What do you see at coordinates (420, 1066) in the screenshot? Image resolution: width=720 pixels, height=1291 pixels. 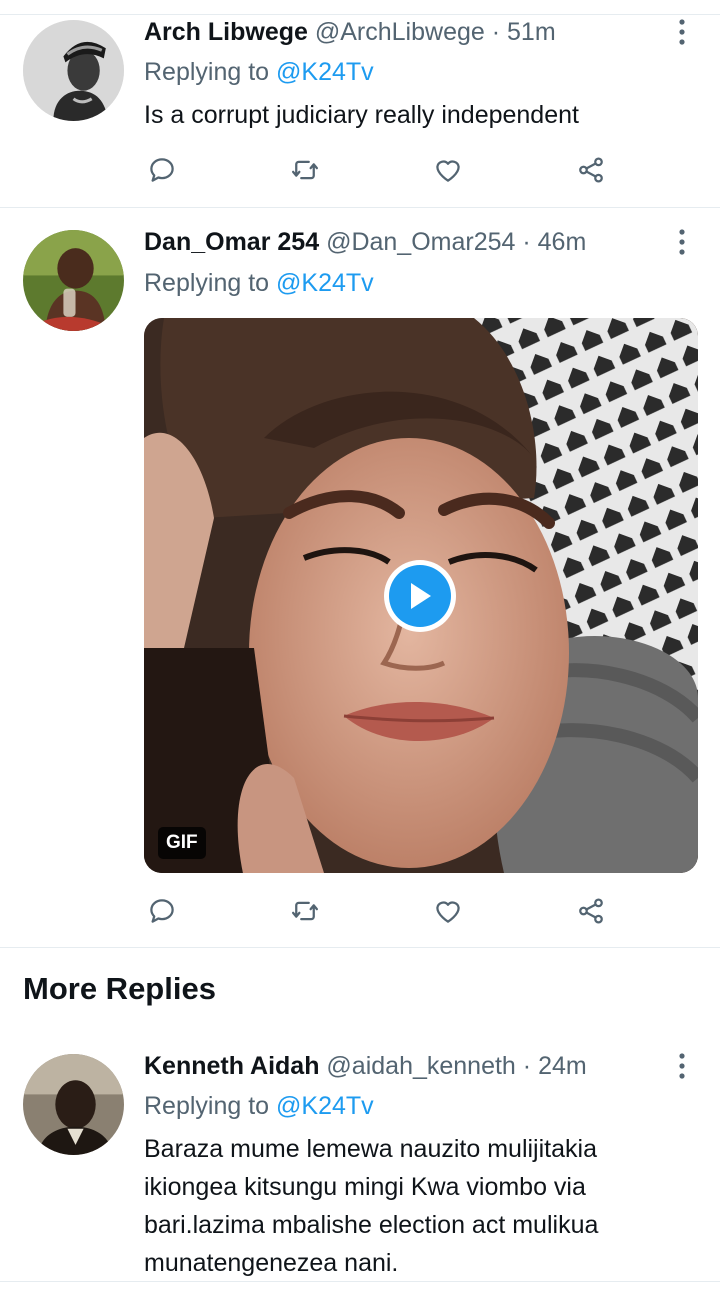 I see `user-handle: @aidah_kenneth` at bounding box center [420, 1066].